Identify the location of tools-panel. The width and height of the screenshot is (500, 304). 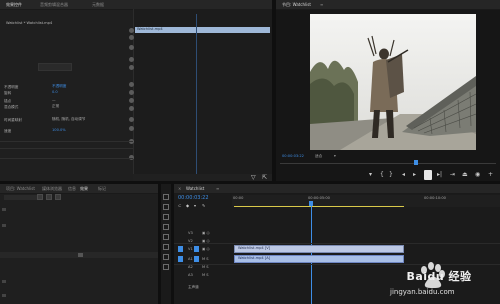
(166, 244).